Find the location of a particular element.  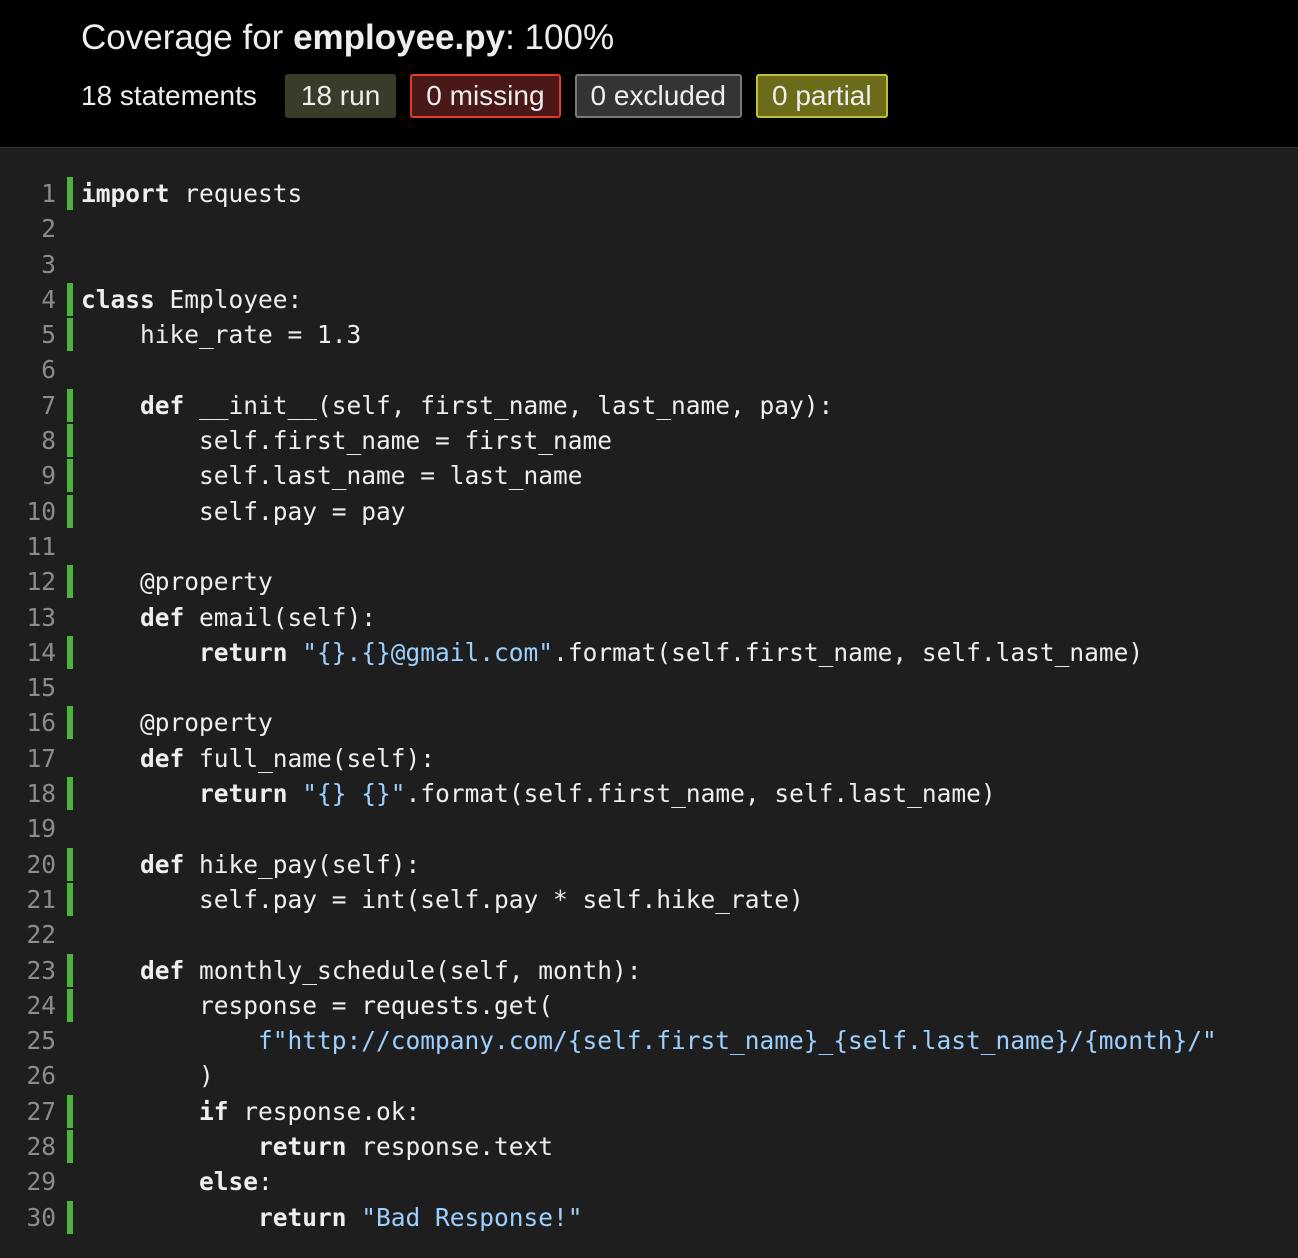

code-token: response.text is located at coordinates (450, 1147).